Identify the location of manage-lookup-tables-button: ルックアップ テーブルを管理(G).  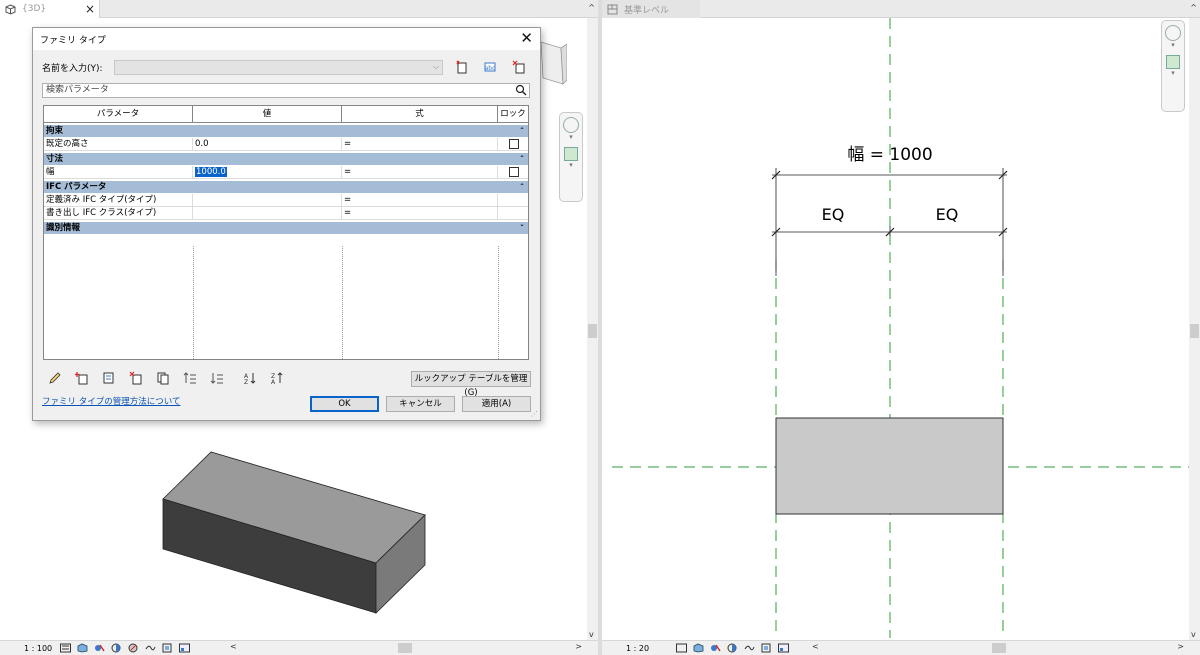
(471, 384).